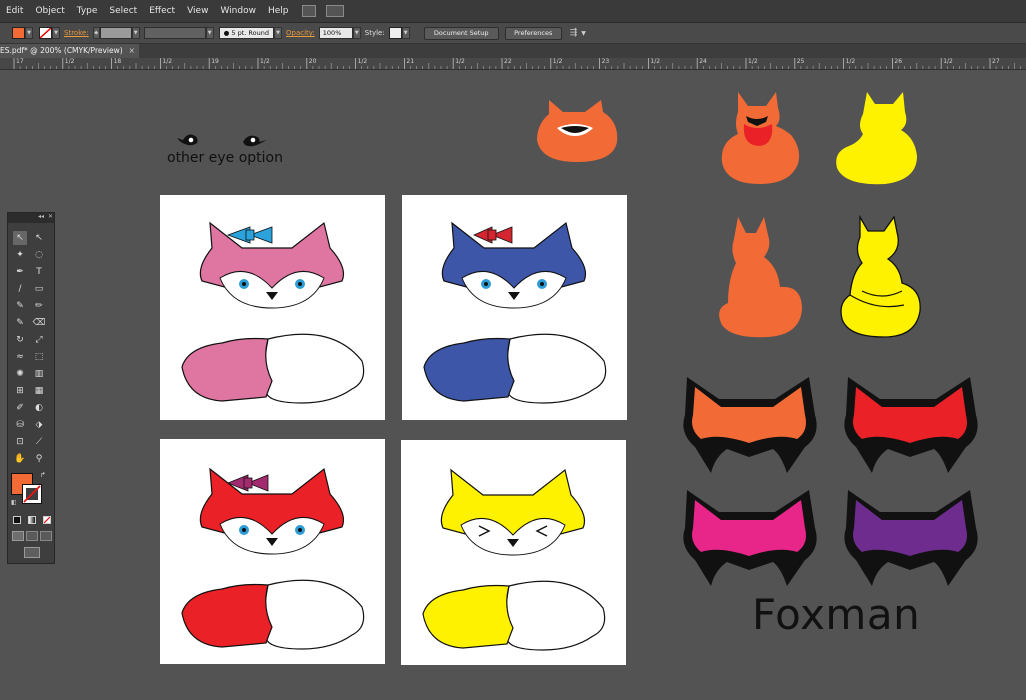  Describe the element at coordinates (46, 536) in the screenshot. I see `draw-inside-icon` at that location.